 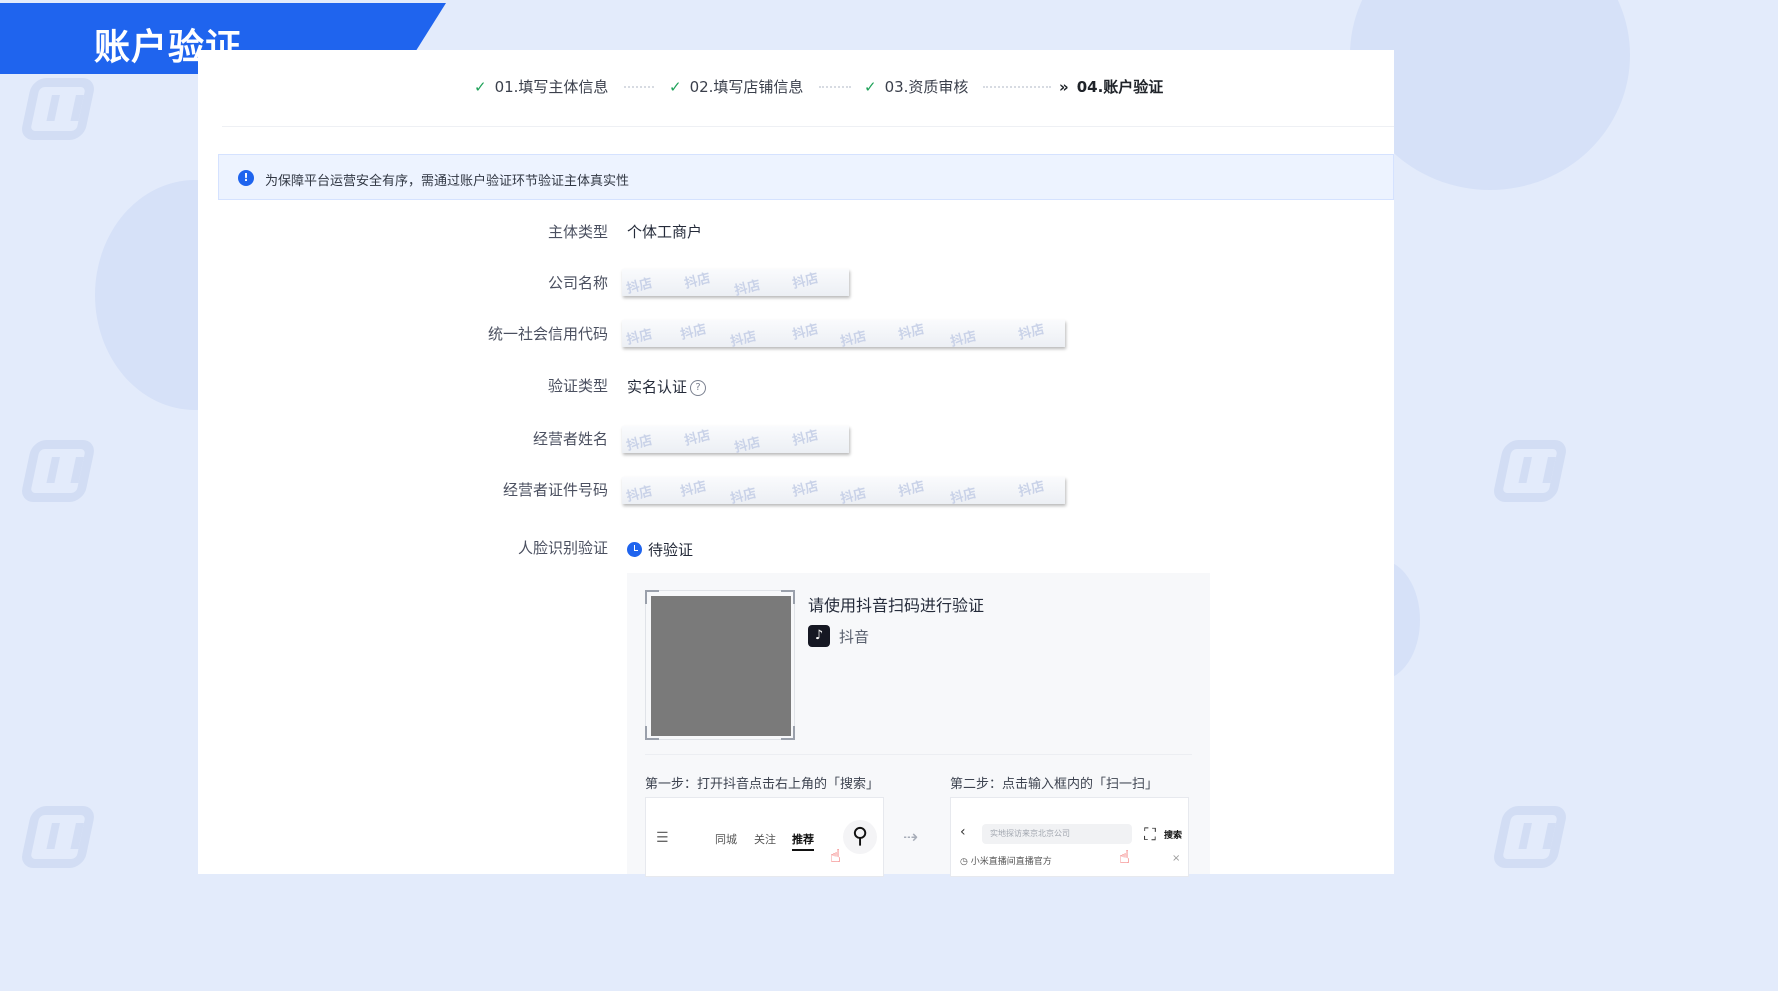 I want to click on step-3: ✓ 03.资质审核, so click(x=916, y=87).